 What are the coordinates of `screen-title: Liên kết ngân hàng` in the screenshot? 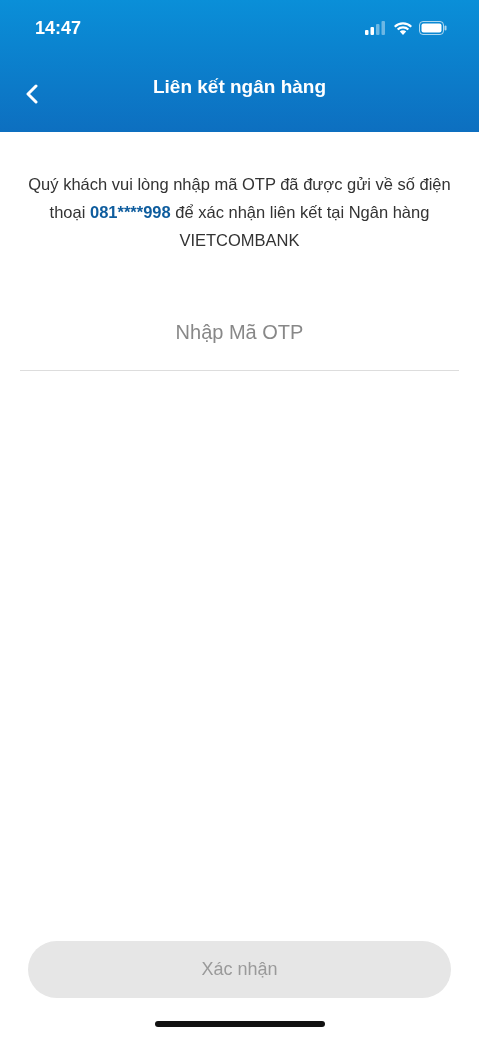 It's located at (239, 87).